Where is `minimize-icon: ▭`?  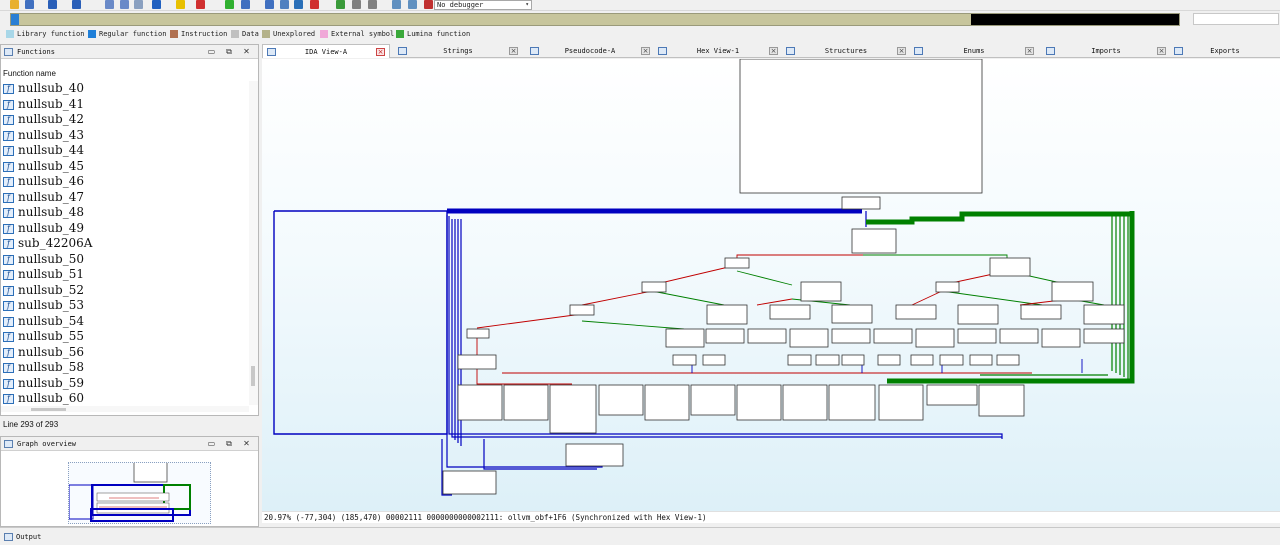 minimize-icon: ▭ is located at coordinates (211, 444).